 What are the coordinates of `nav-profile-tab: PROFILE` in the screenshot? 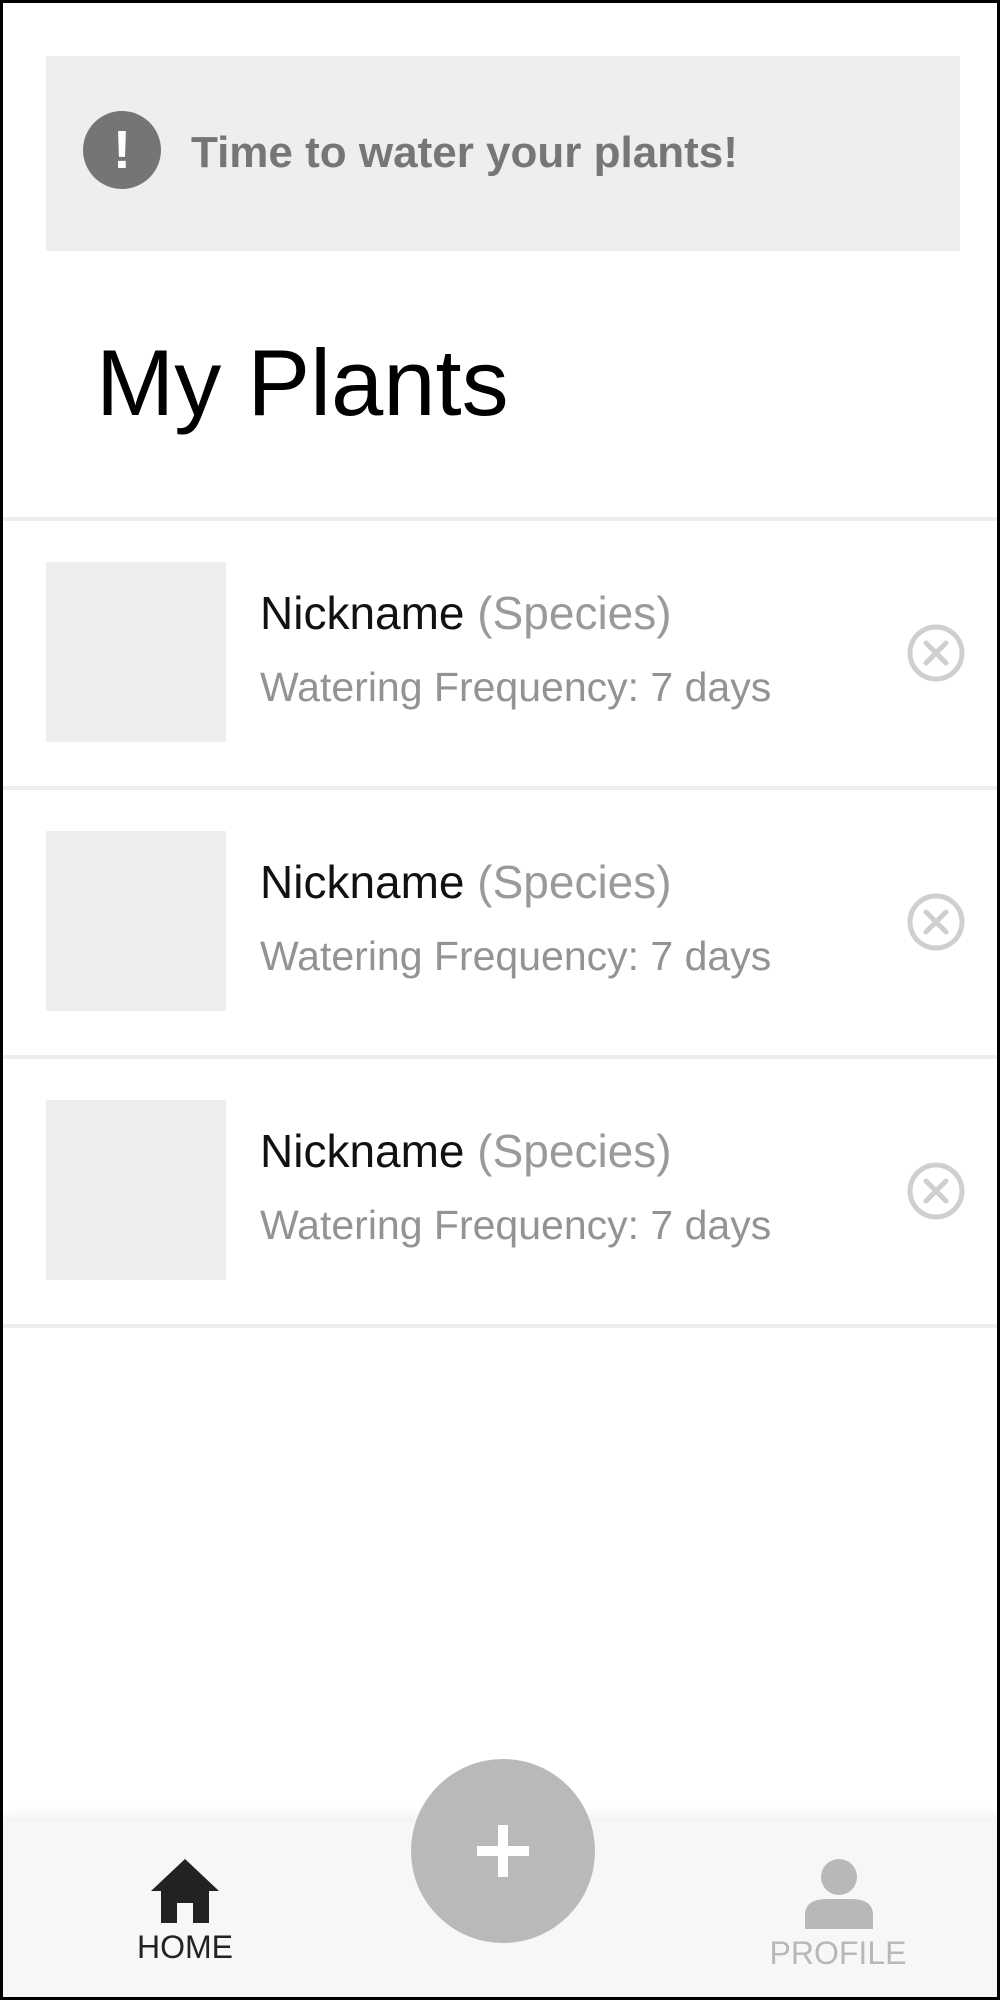 It's located at (838, 1924).